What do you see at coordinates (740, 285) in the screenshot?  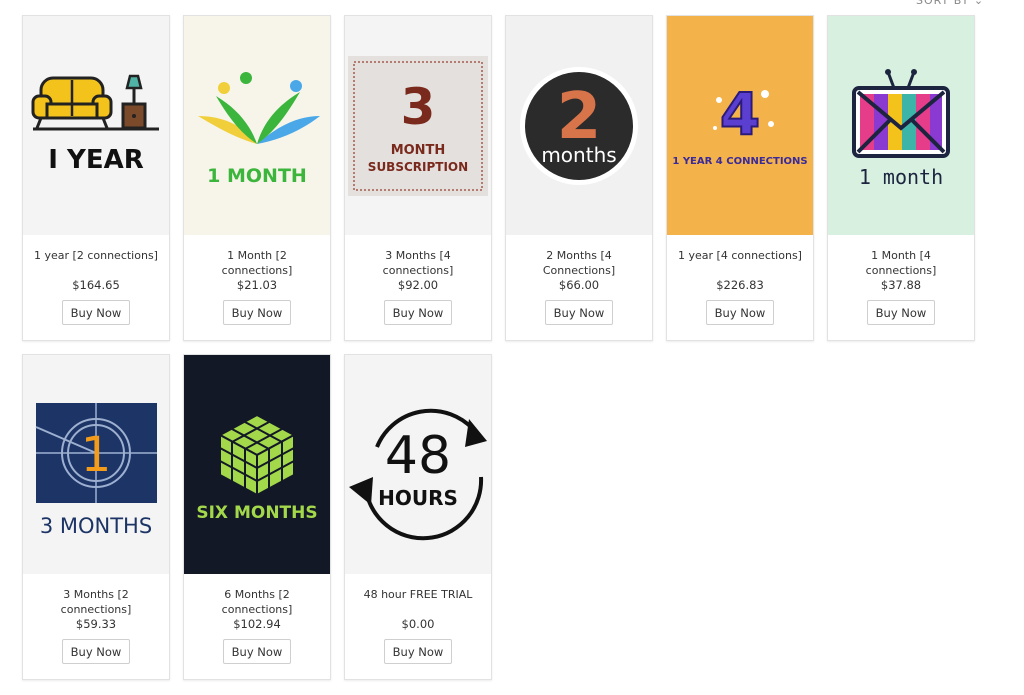 I see `product-price: $226.83` at bounding box center [740, 285].